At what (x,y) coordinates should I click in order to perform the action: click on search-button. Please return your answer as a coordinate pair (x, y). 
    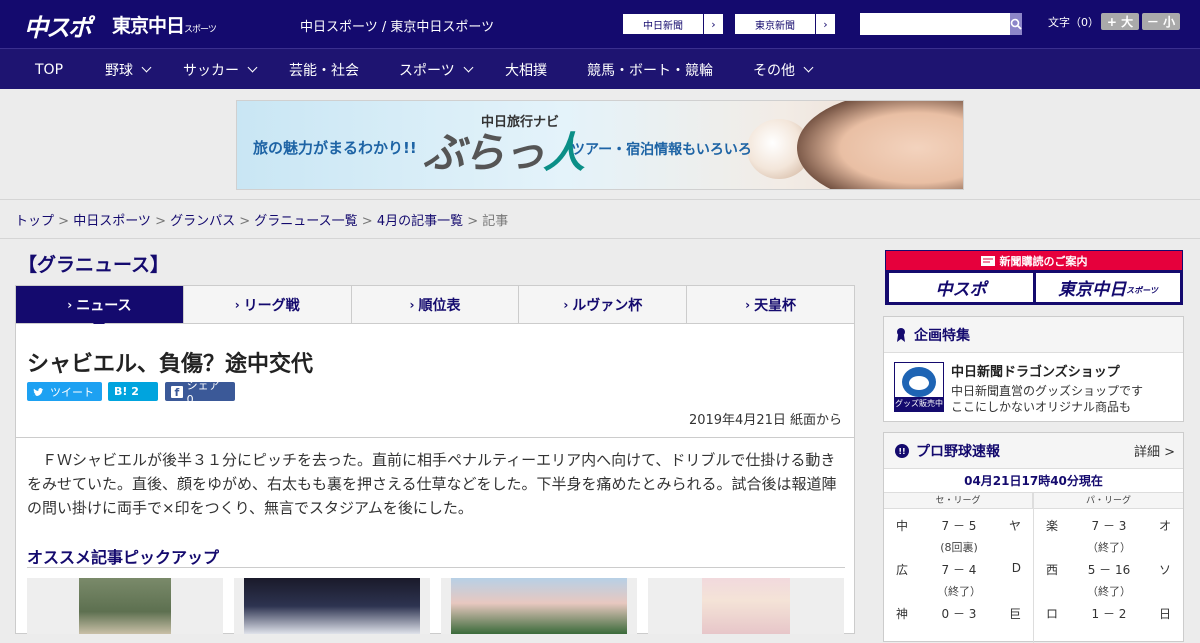
    Looking at the image, I should click on (1016, 24).